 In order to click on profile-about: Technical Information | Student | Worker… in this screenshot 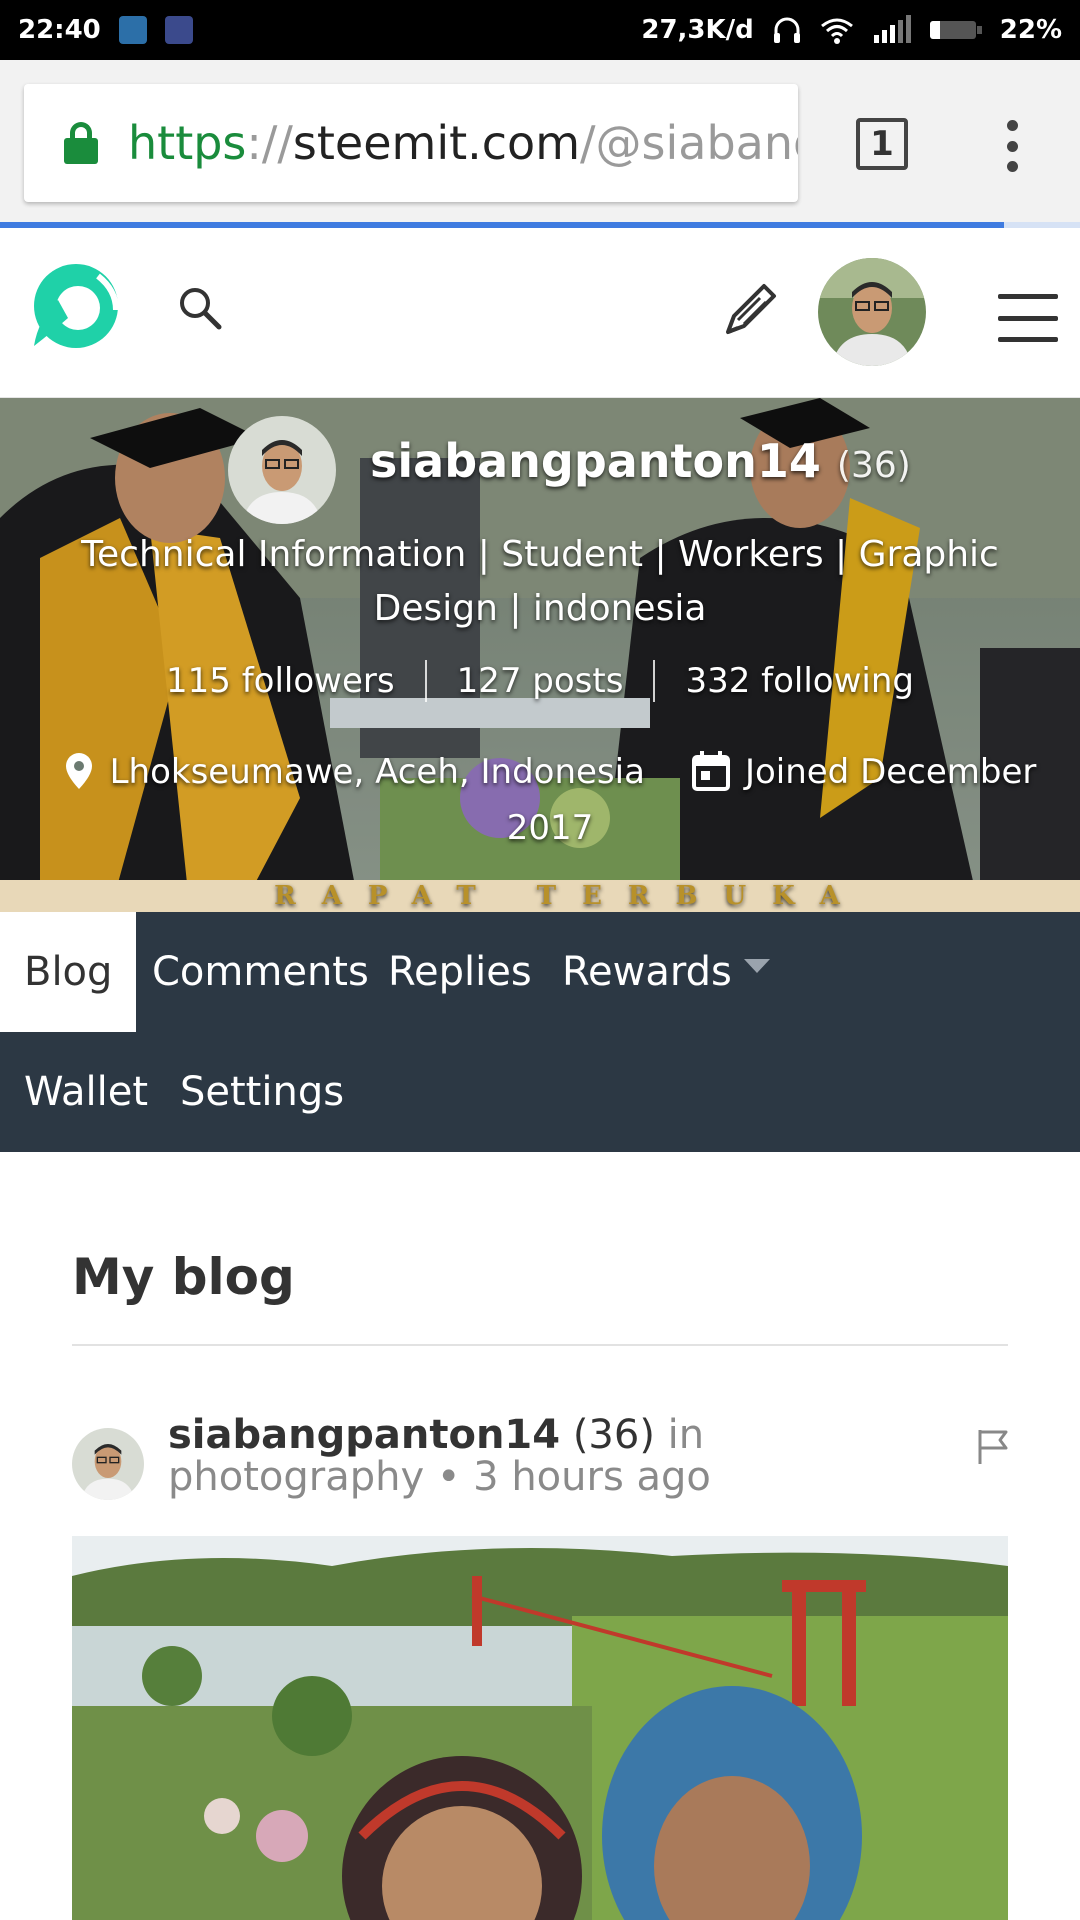, I will do `click(540, 581)`.